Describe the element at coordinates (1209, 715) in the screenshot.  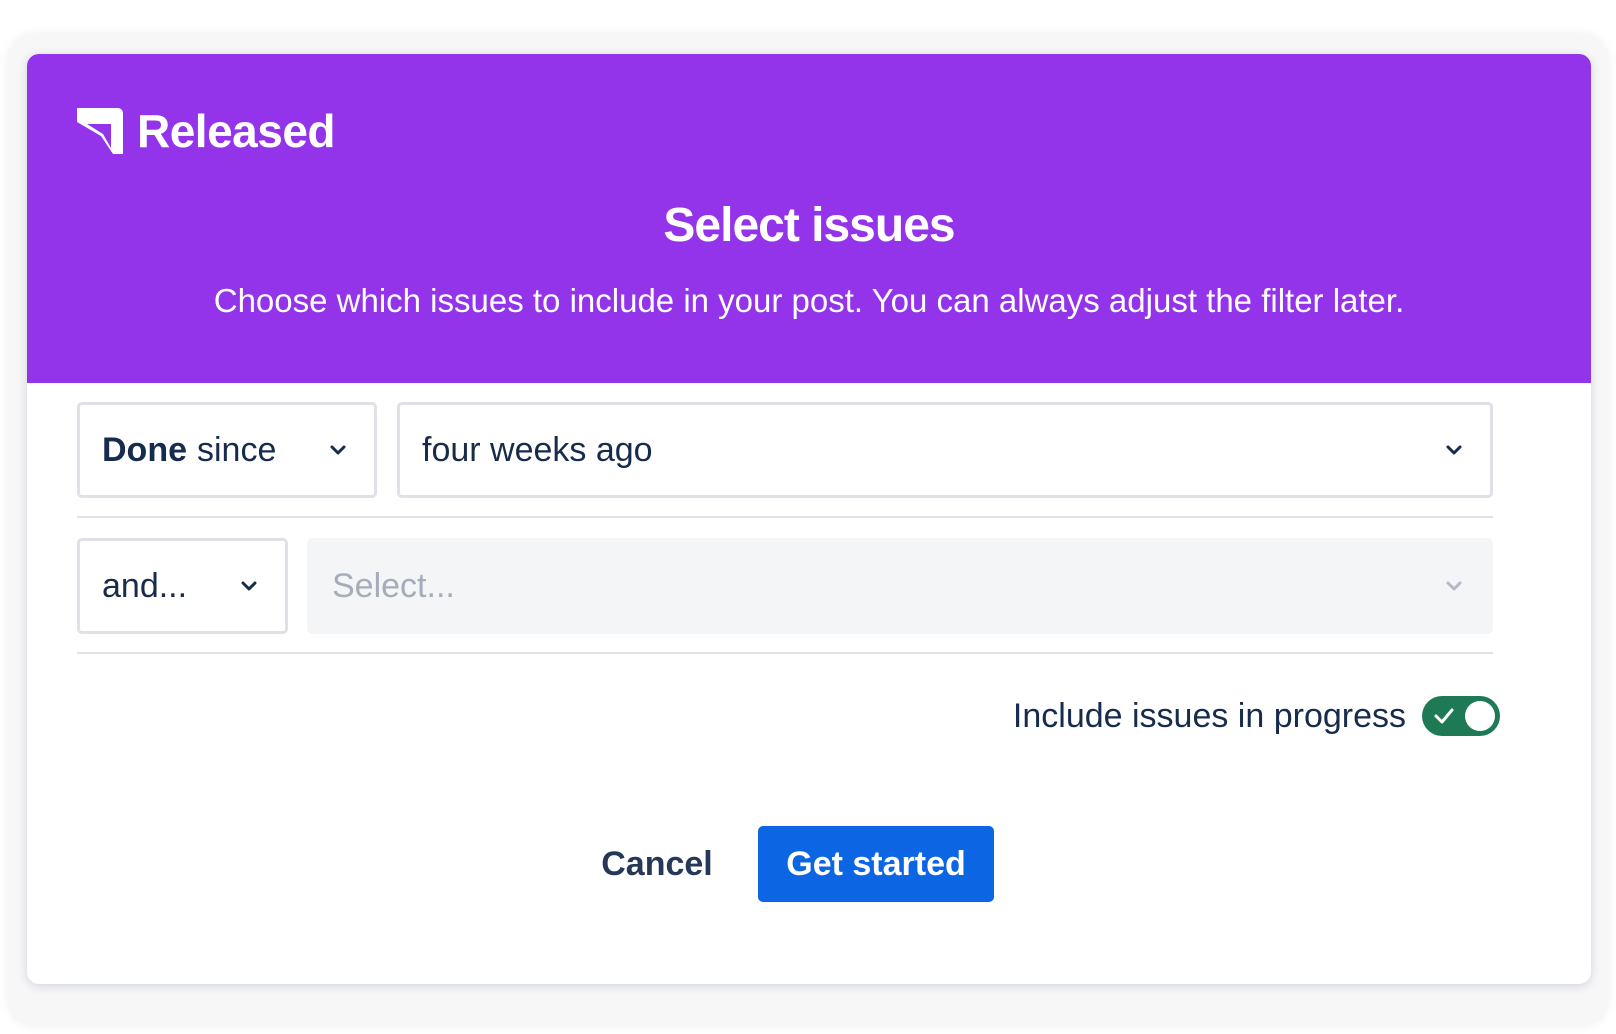
I see `in-progress-label: Include issues in progress` at that location.